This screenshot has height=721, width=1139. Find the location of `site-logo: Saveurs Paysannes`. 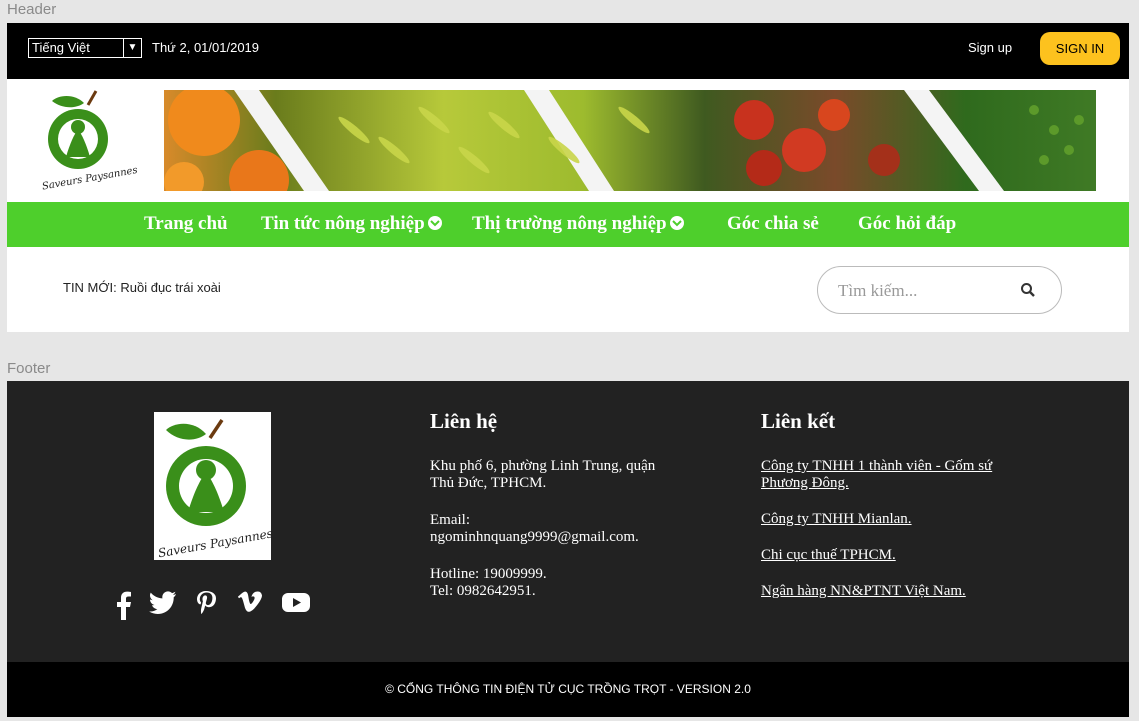

site-logo: Saveurs Paysannes is located at coordinates (90, 140).